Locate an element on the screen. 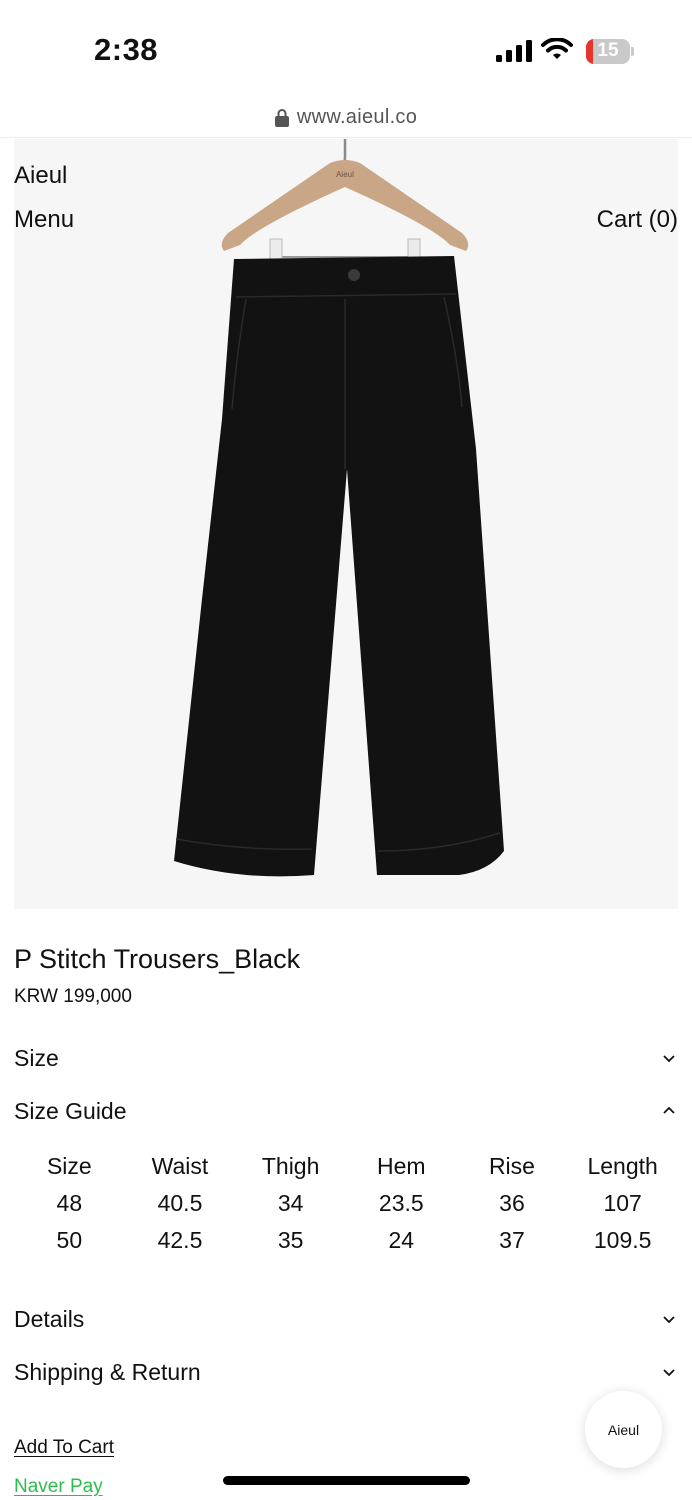  wifi-icon is located at coordinates (557, 48).